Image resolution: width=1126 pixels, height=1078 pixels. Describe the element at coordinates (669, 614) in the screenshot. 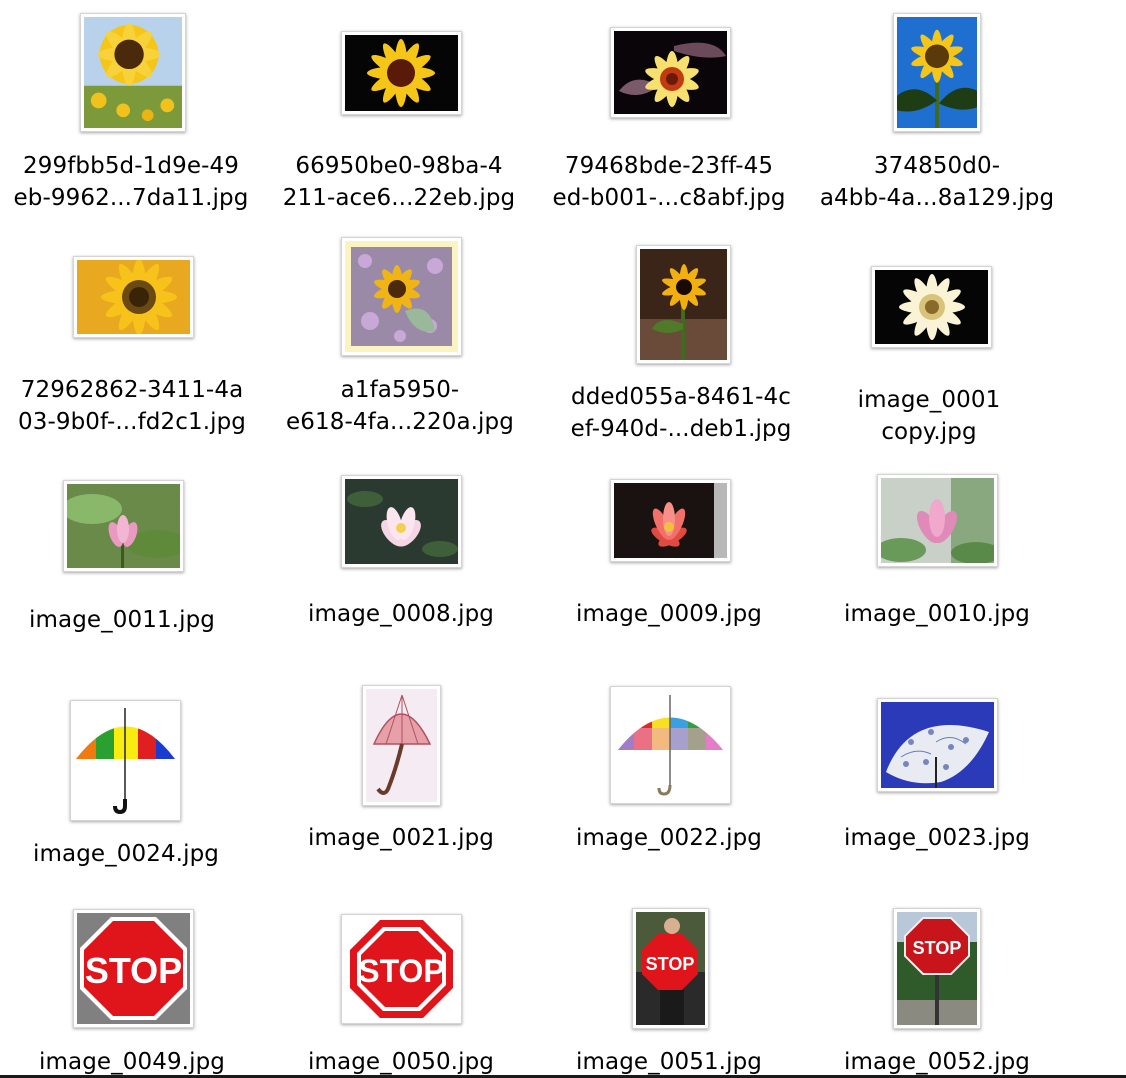

I see `file-name: image_0009.jpg` at that location.